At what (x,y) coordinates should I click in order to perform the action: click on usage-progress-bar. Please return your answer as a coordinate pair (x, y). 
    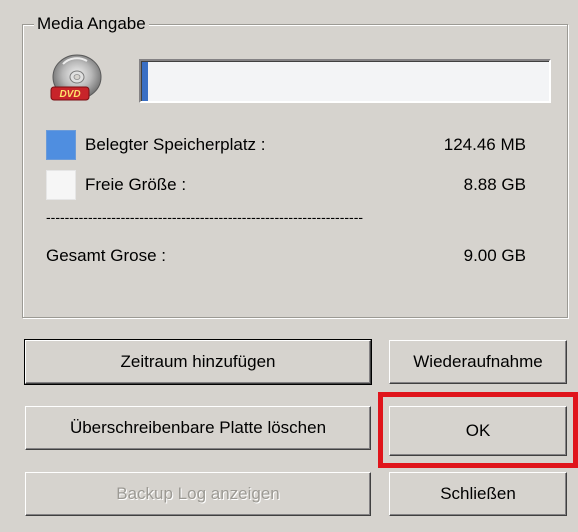
    Looking at the image, I should click on (345, 81).